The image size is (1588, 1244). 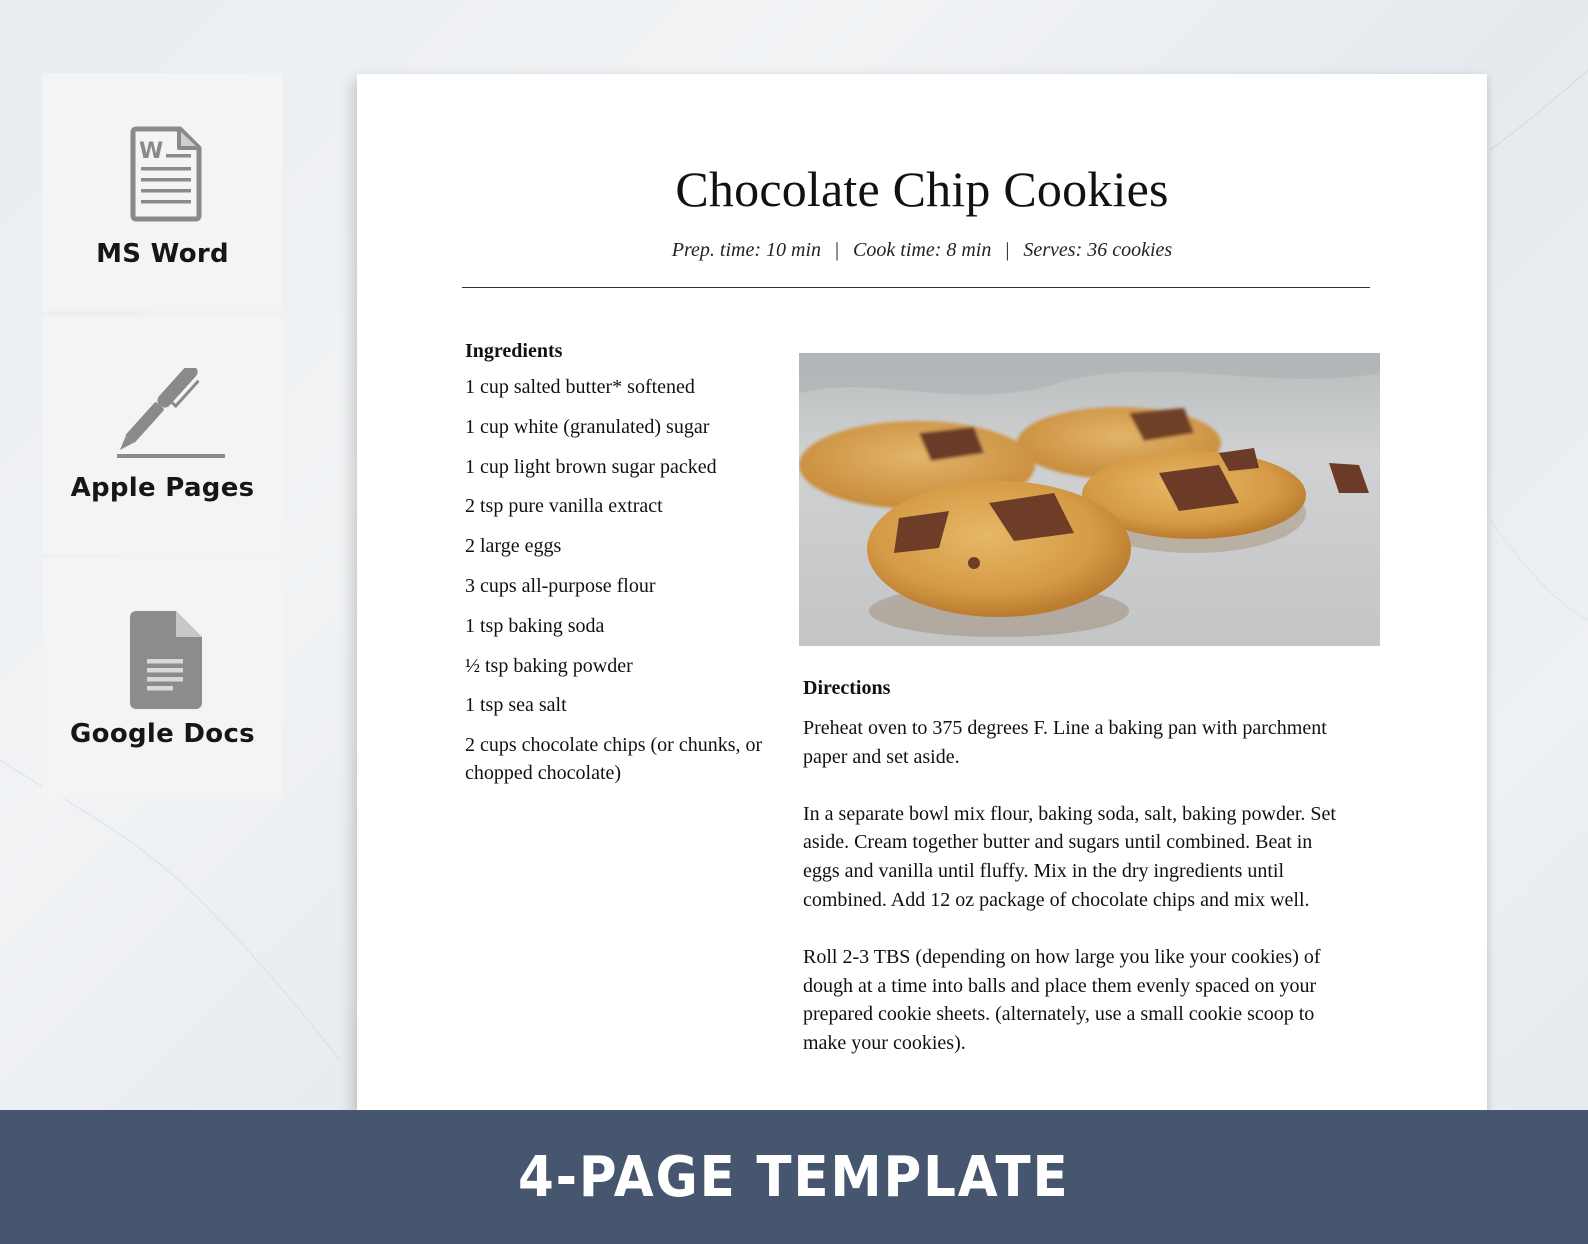 I want to click on app-label-apple-pages: Apple Pages, so click(x=162, y=488).